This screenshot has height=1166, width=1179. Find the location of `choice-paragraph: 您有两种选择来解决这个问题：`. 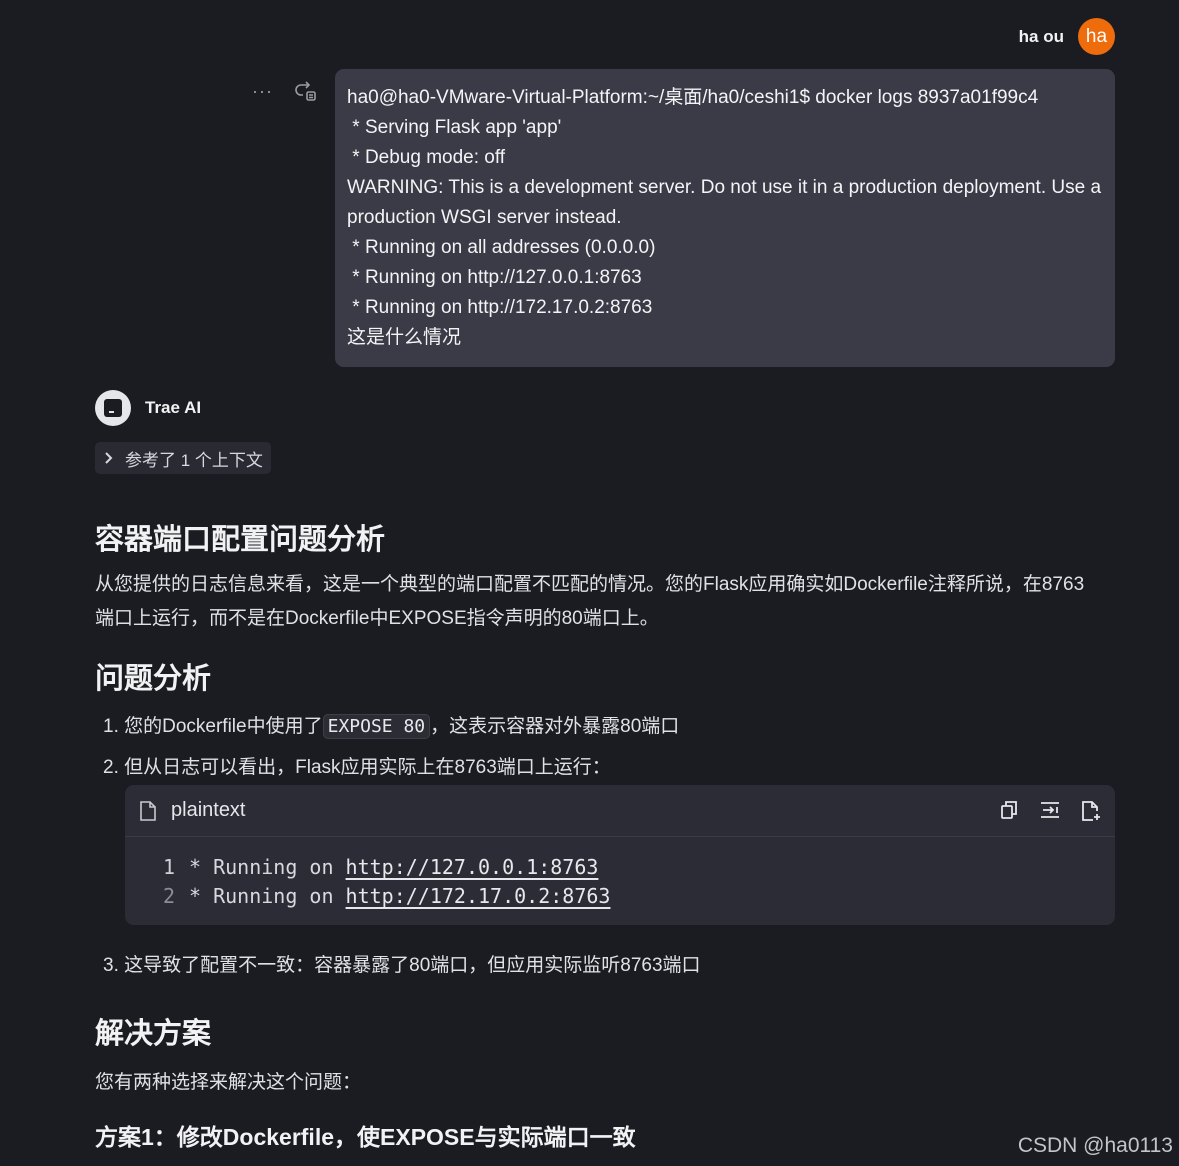

choice-paragraph: 您有两种选择来解决这个问题： is located at coordinates (228, 1082).